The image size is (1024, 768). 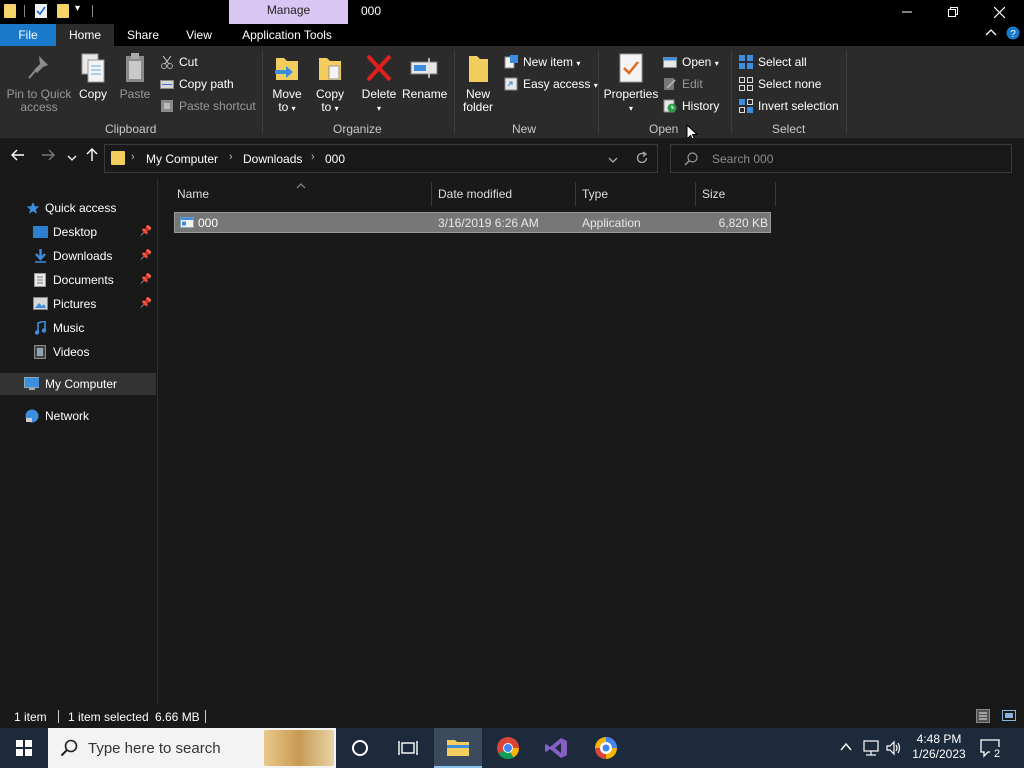 I want to click on breadcrumb-downloads: Downloads, so click(x=272, y=159).